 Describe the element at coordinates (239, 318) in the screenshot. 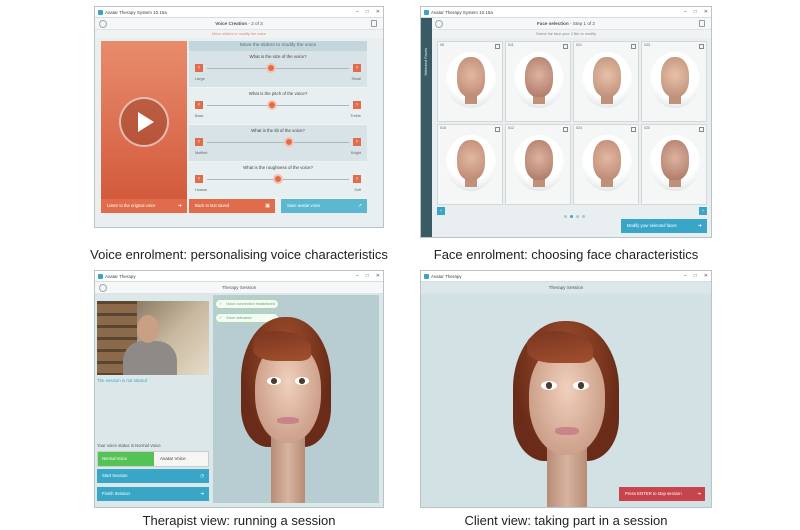

I see `activated-bubble-text: Voice activated` at that location.